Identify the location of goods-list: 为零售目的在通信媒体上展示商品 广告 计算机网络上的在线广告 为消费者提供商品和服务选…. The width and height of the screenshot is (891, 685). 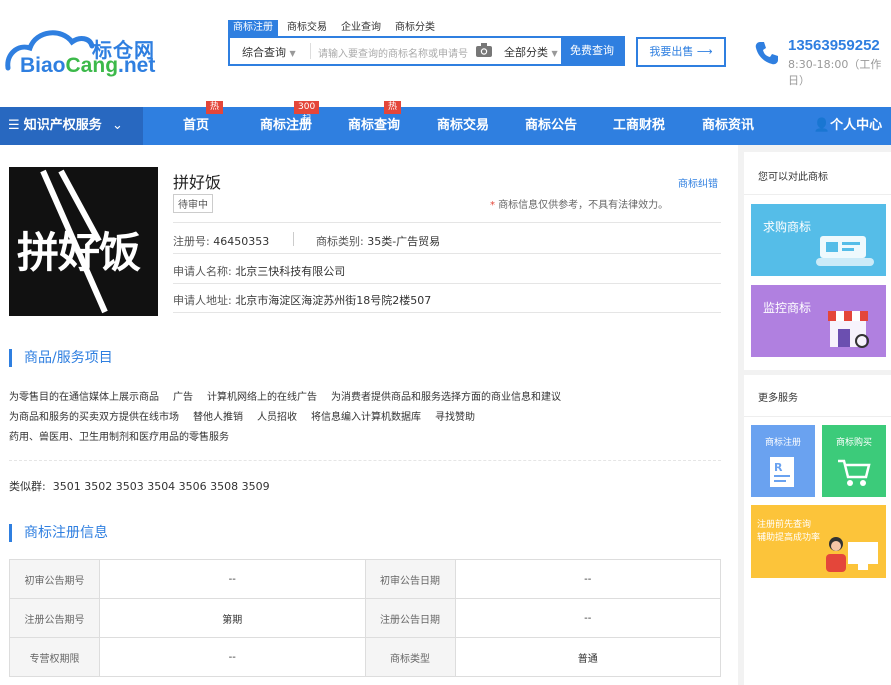
(369, 418).